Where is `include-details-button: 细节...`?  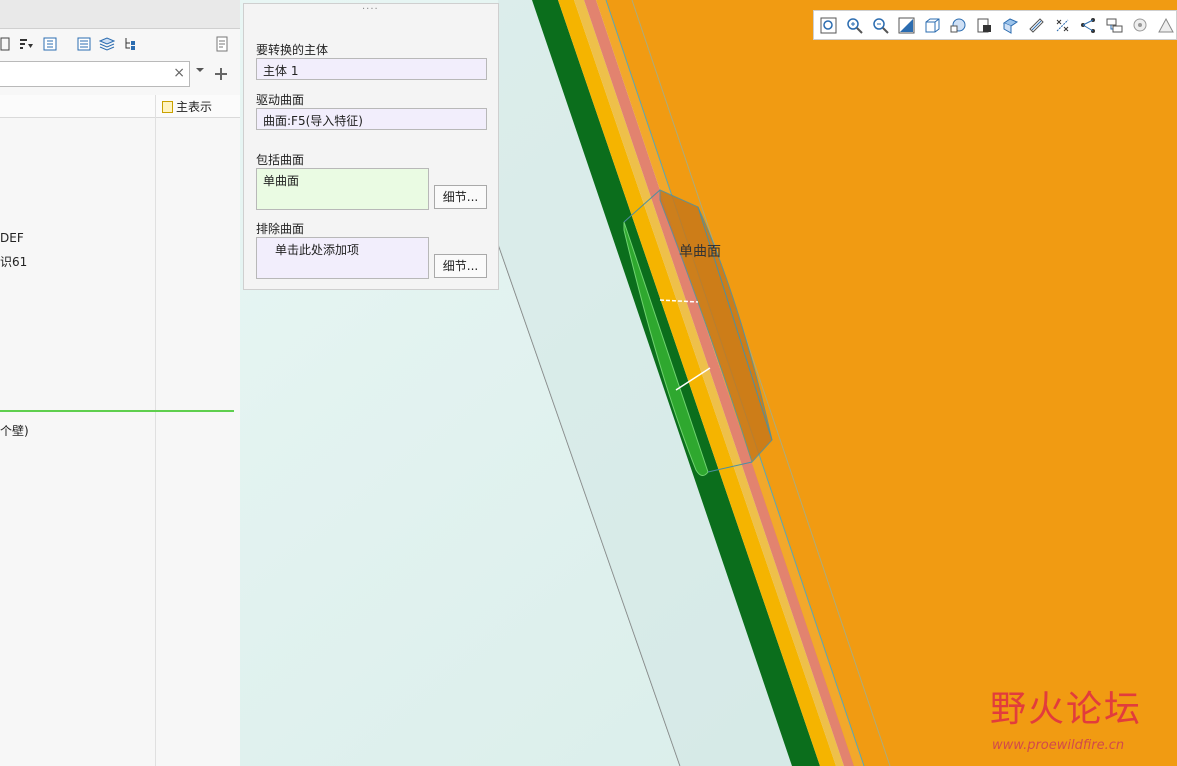 include-details-button: 细节... is located at coordinates (460, 197).